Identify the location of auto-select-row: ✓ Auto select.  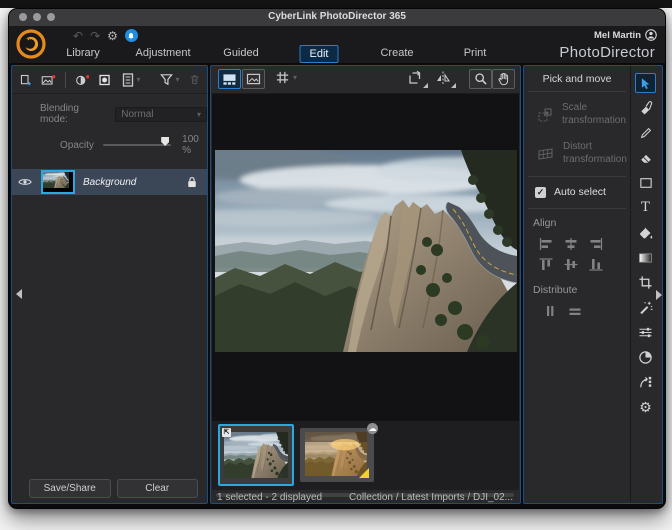
(577, 189).